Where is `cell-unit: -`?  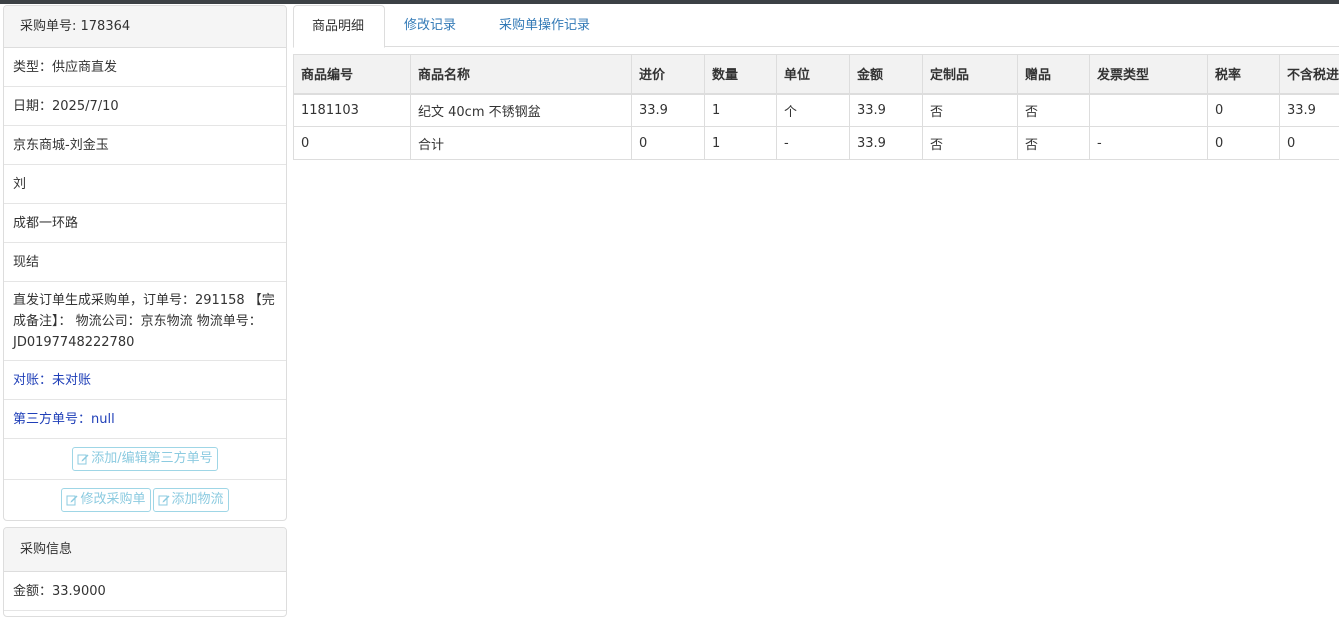 cell-unit: - is located at coordinates (813, 143).